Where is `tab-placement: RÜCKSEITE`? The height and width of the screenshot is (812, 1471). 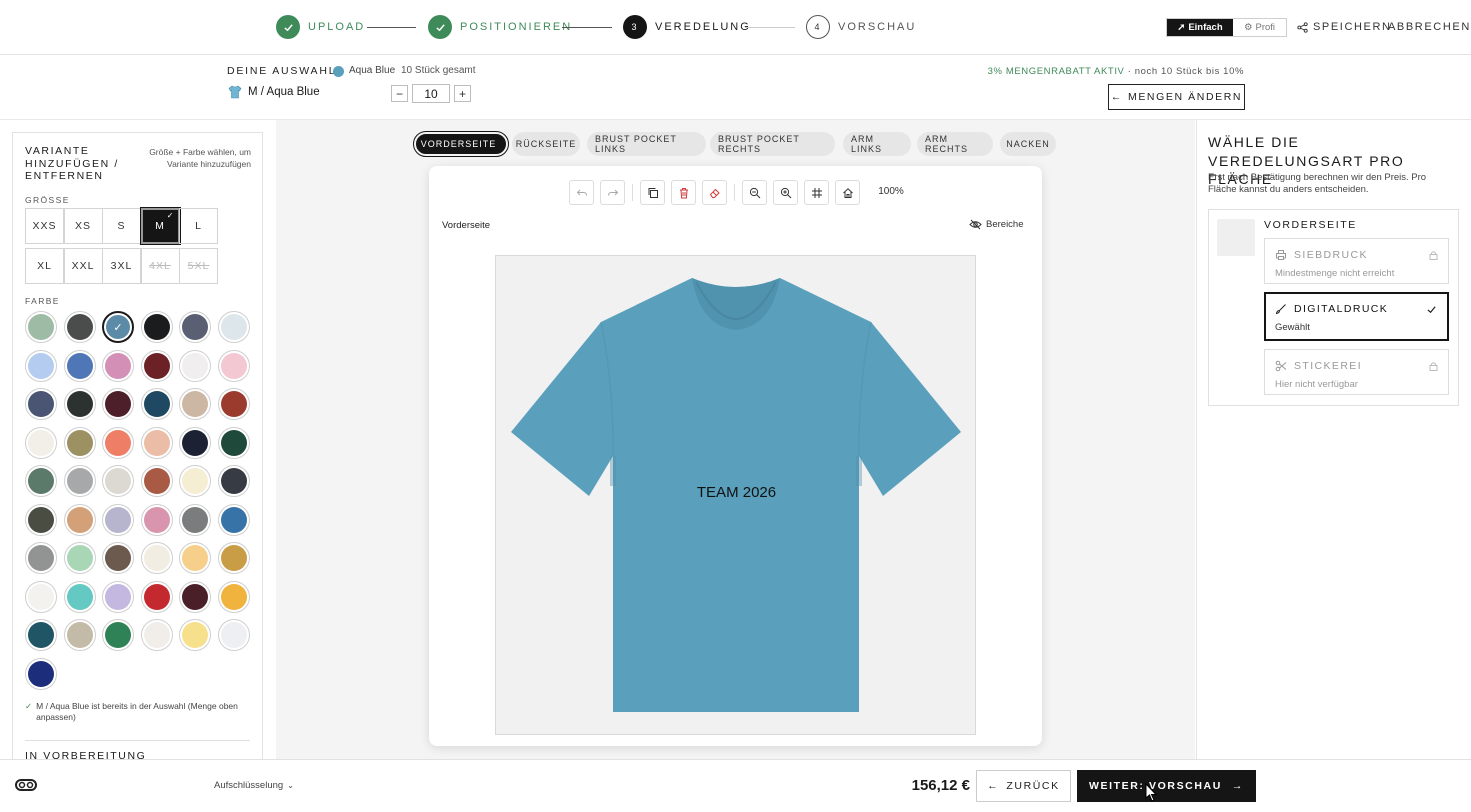
tab-placement: RÜCKSEITE is located at coordinates (546, 144).